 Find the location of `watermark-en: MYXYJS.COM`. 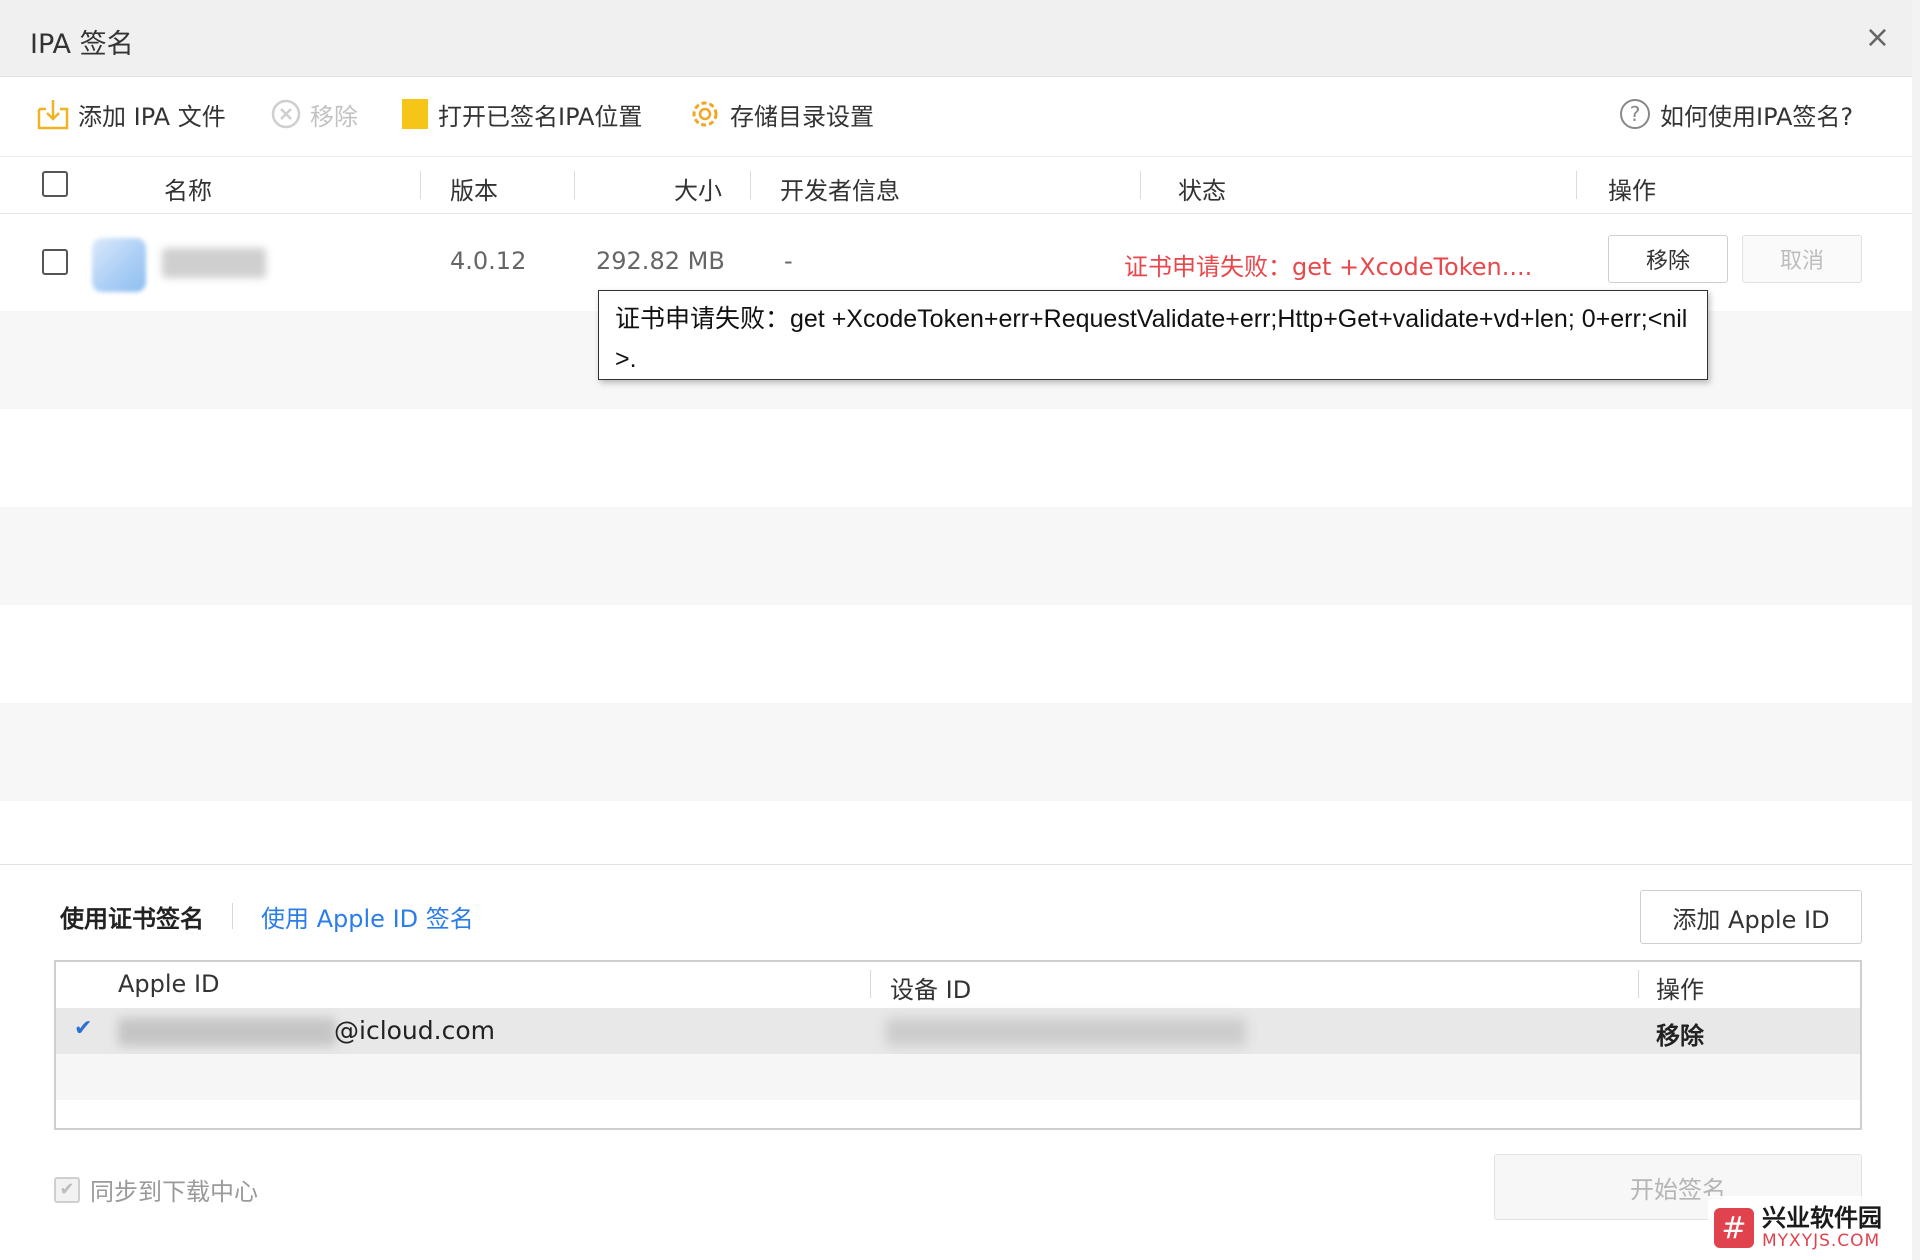

watermark-en: MYXYJS.COM is located at coordinates (1821, 1241).